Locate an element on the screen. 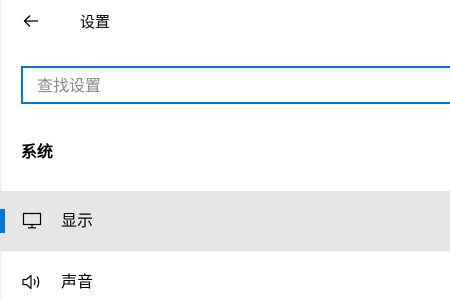  title-bar: 设置 is located at coordinates (225, 22).